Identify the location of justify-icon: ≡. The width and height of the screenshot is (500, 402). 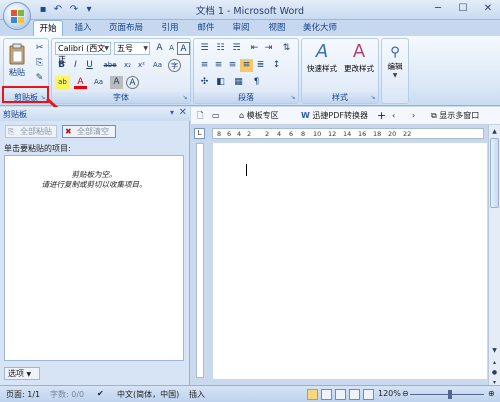
(246, 65).